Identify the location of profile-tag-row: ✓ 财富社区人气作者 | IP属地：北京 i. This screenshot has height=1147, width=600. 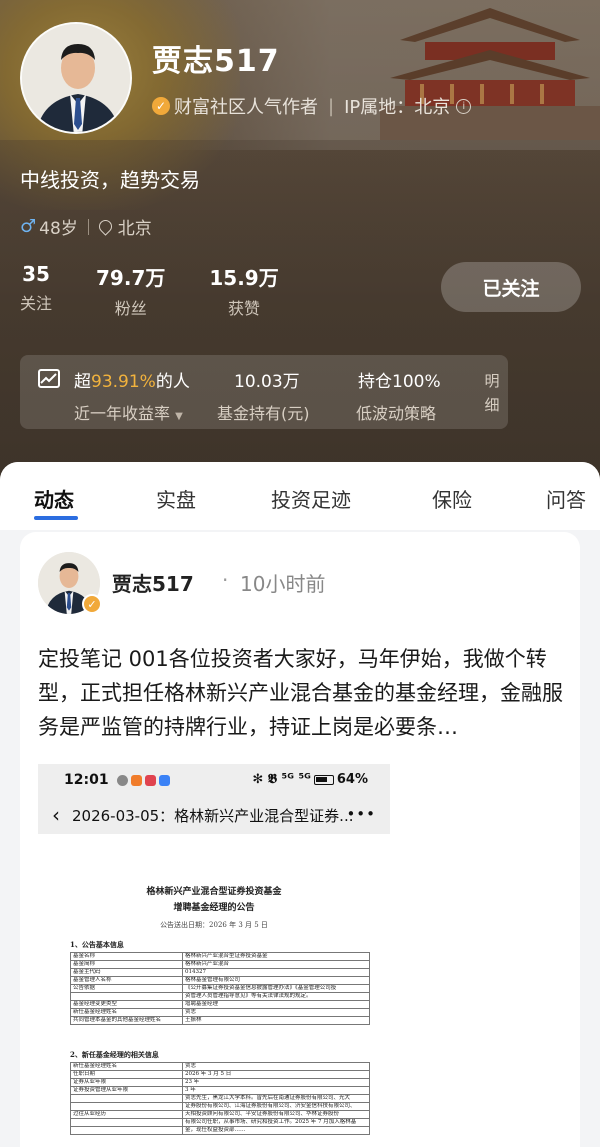
(312, 106).